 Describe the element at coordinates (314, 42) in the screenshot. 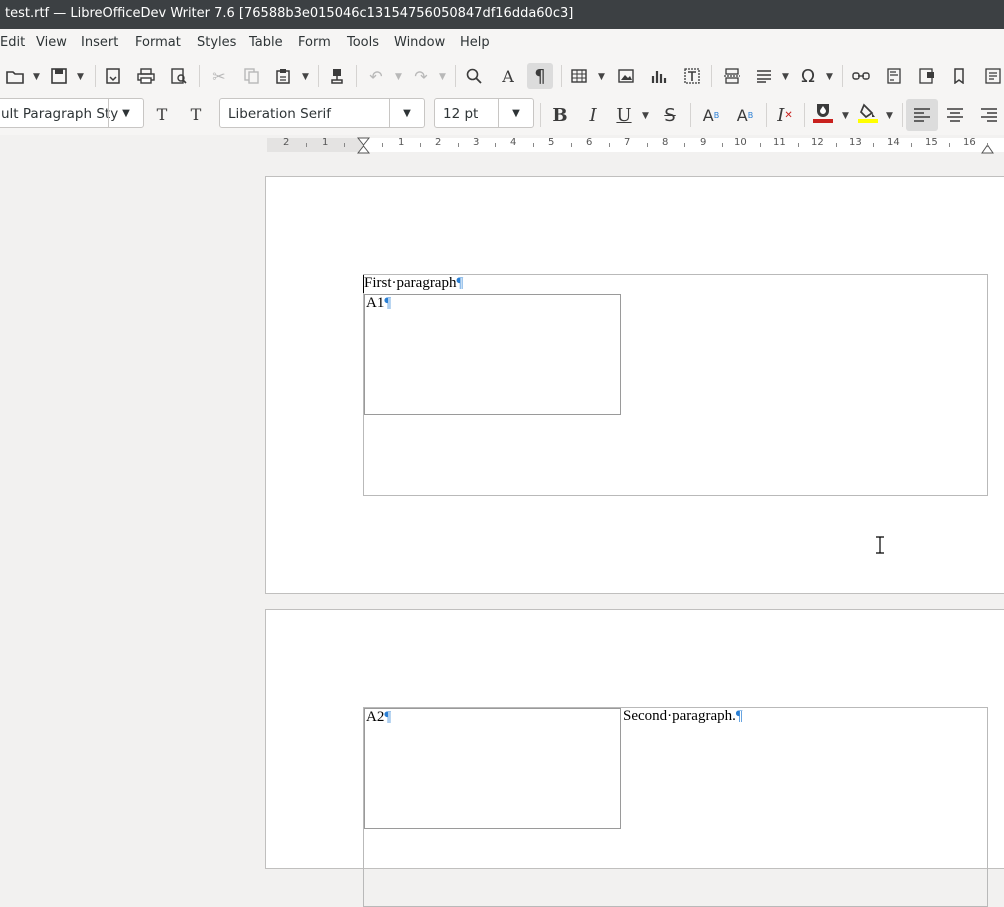

I see `menu-form: Form` at that location.